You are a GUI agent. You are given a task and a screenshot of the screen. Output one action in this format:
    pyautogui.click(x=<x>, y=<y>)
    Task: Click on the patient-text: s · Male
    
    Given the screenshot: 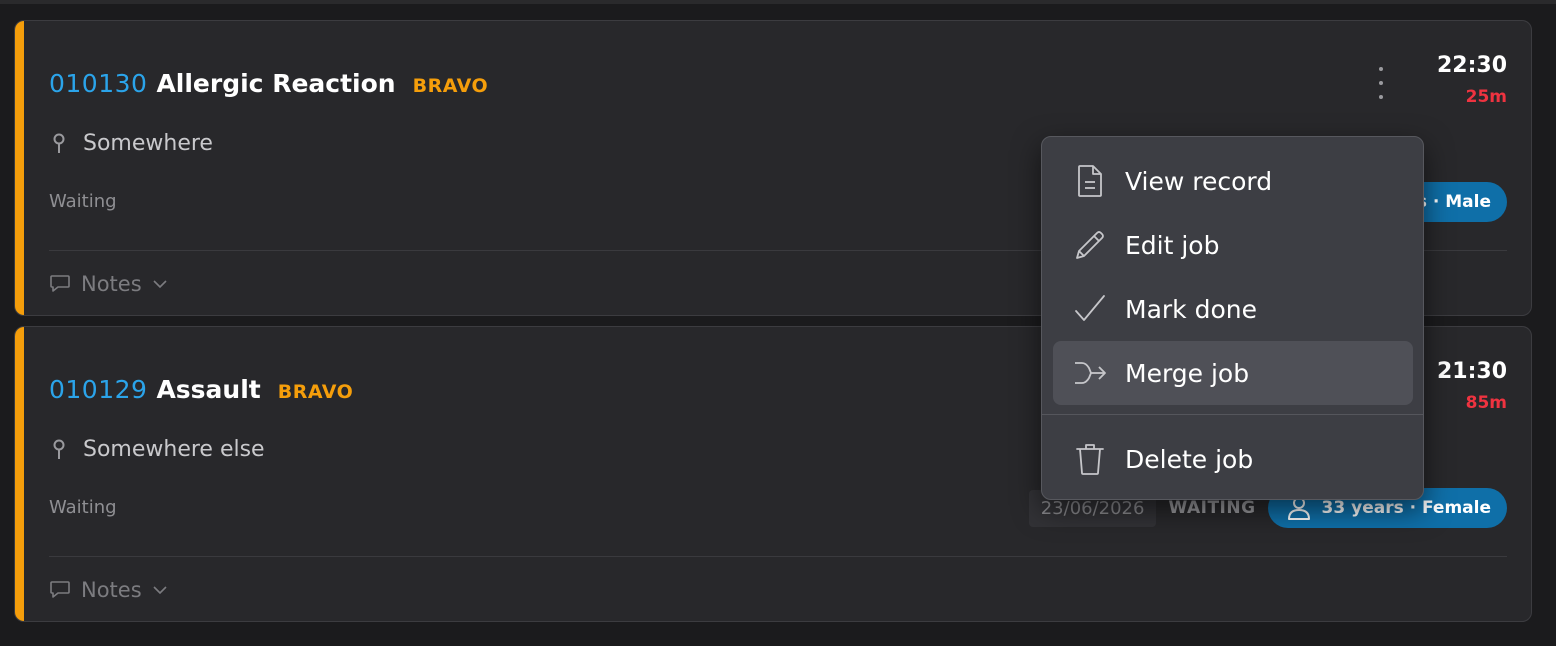 What is the action you would take?
    pyautogui.click(x=1453, y=202)
    